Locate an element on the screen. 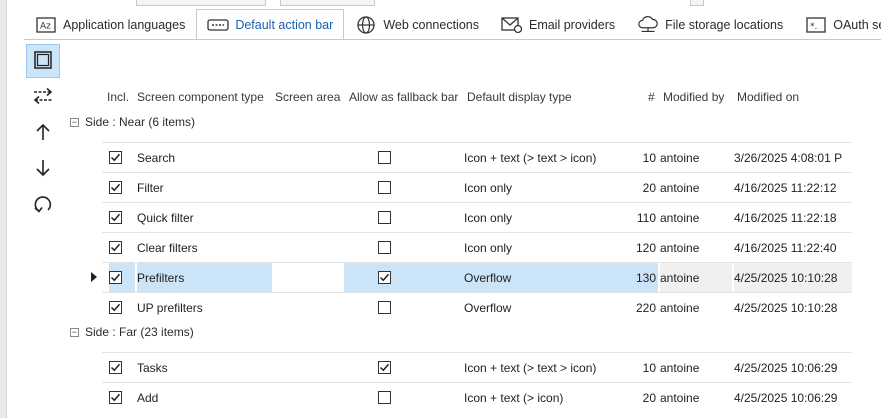 This screenshot has width=881, height=418. refresh-button is located at coordinates (43, 205).